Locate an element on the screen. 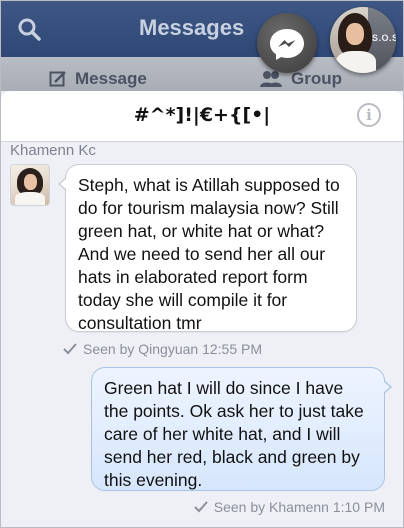  avatar is located at coordinates (30, 185).